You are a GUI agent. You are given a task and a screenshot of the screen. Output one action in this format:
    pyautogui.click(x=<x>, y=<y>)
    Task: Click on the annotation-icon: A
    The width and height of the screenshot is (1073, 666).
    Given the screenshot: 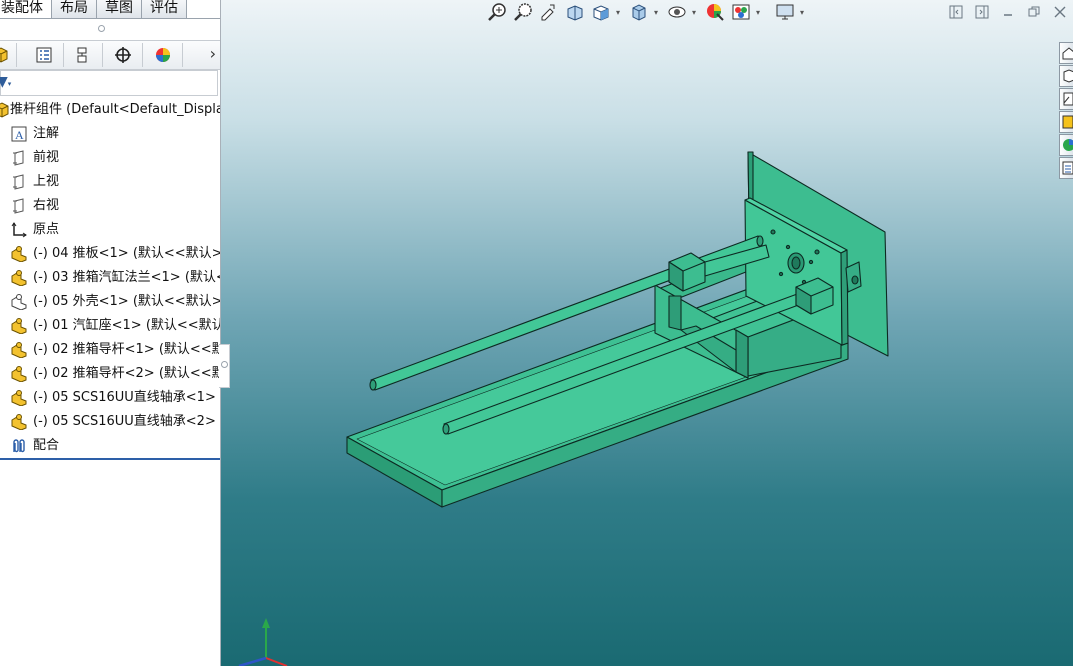 What is the action you would take?
    pyautogui.click(x=19, y=134)
    